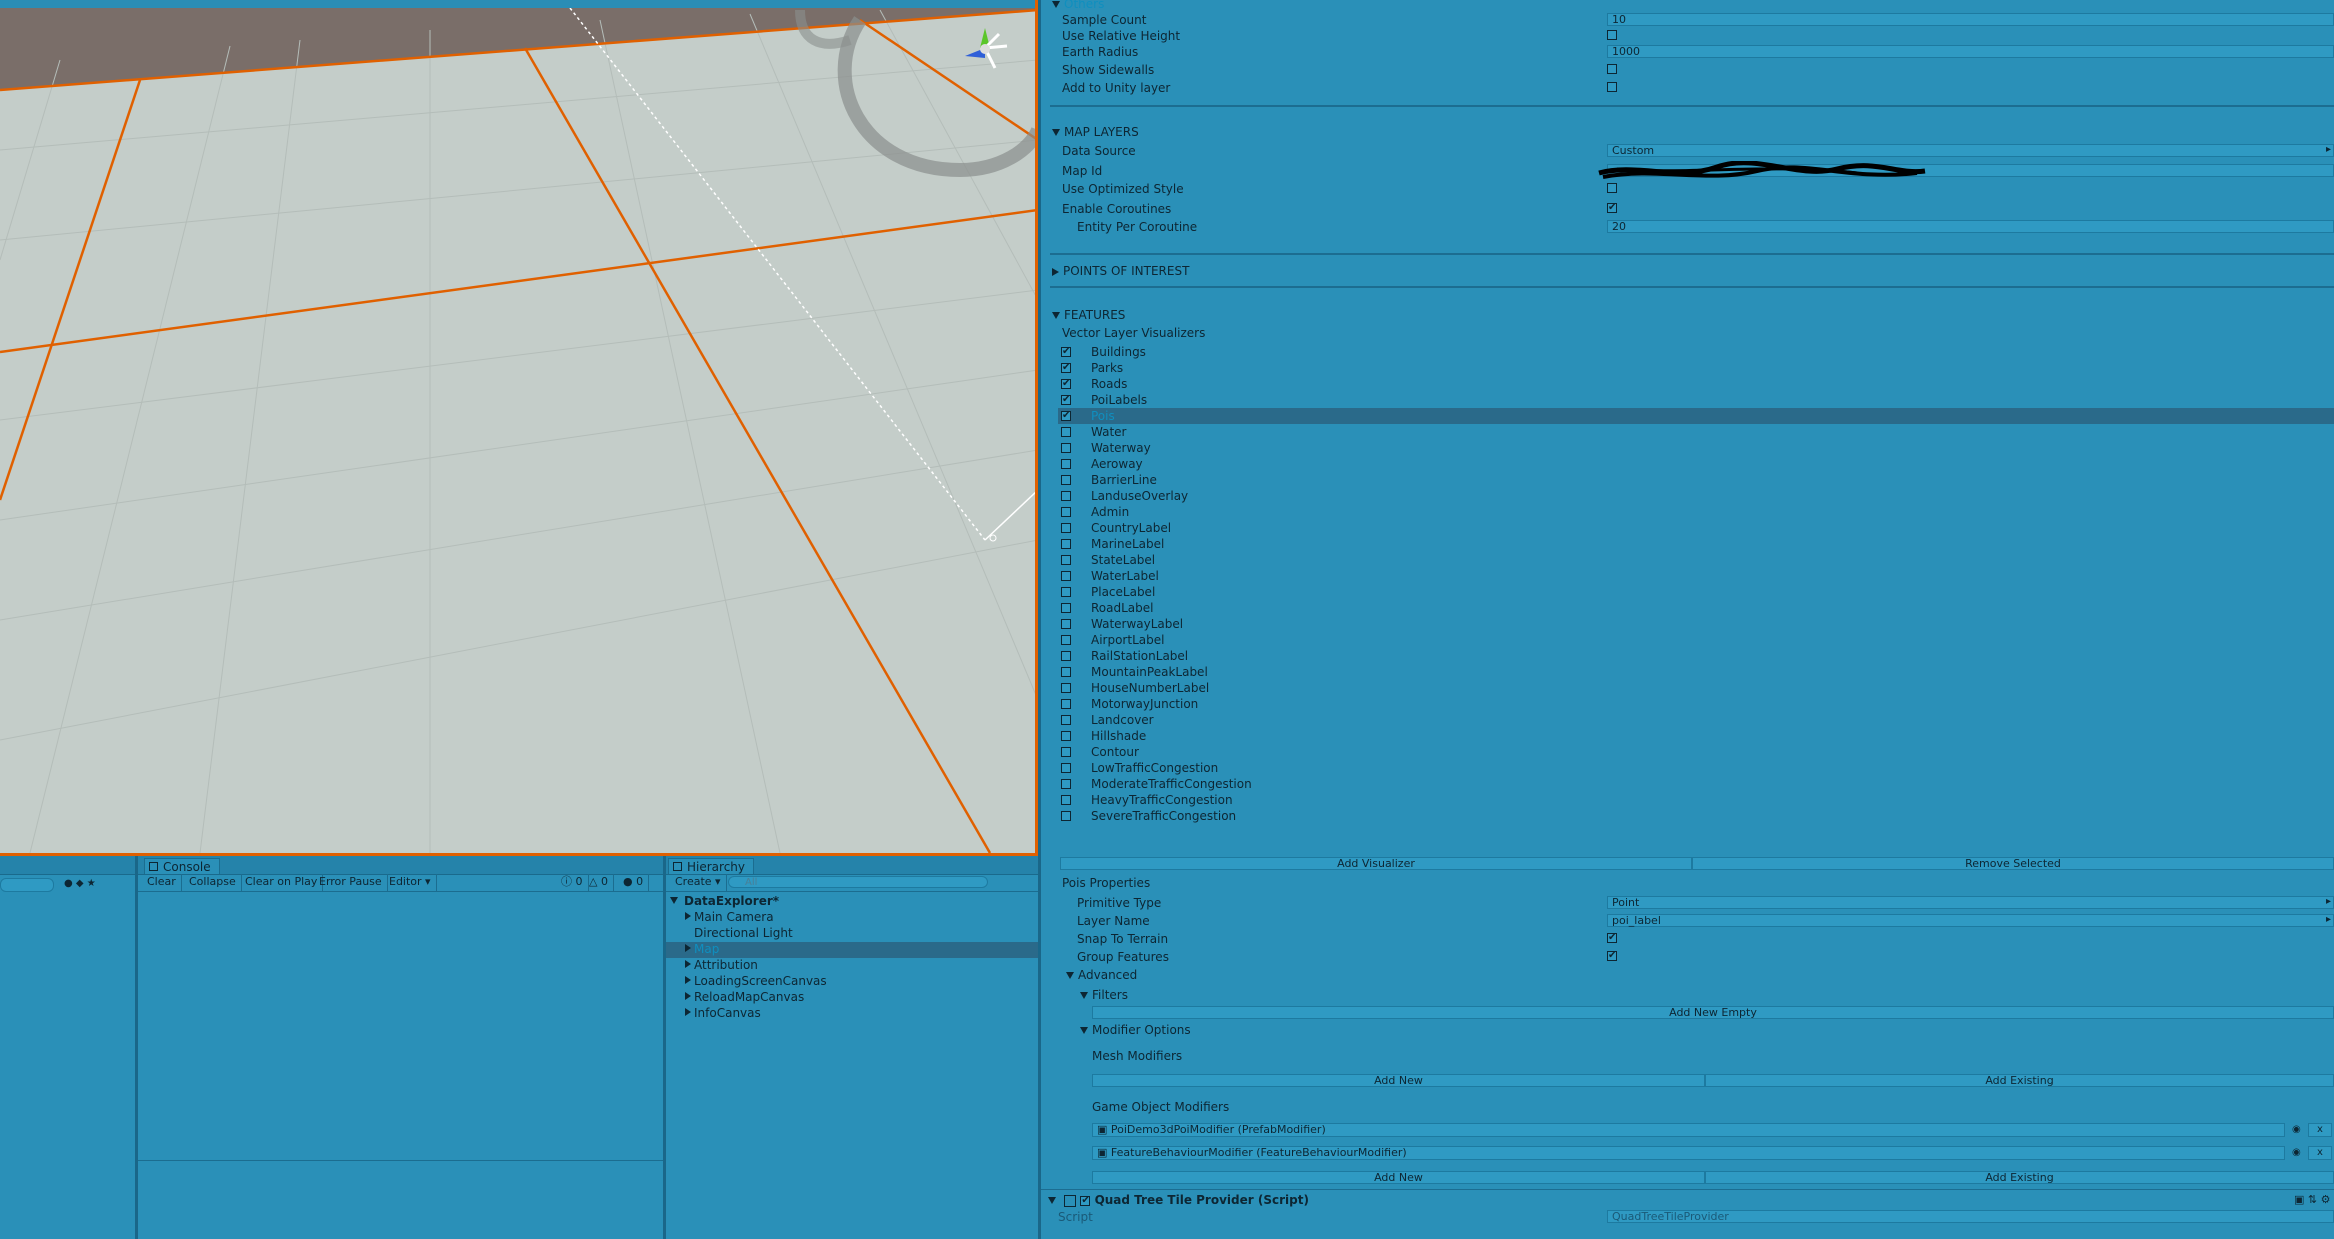 This screenshot has height=1239, width=2334. I want to click on visualizer-row: StateLabel, so click(1696, 560).